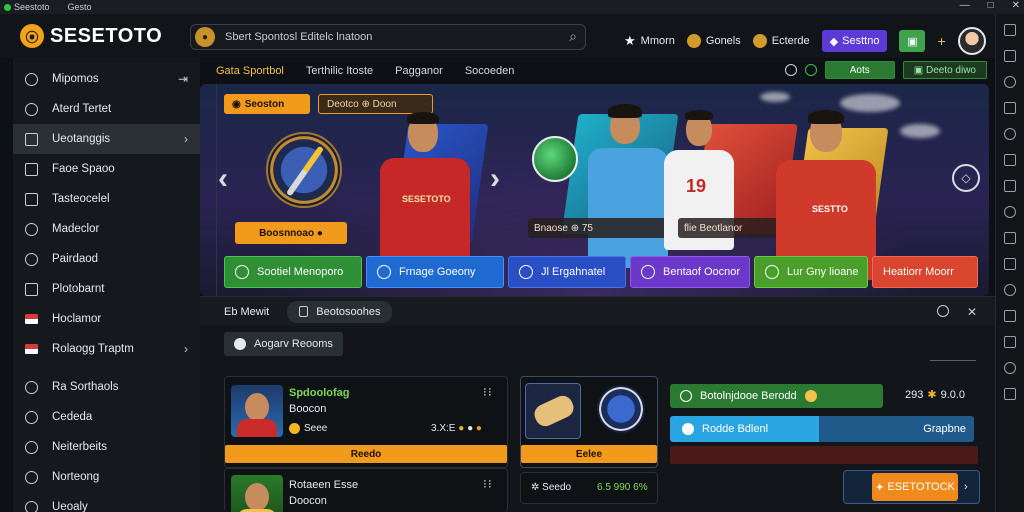 The width and height of the screenshot is (1024, 512). I want to click on chevron-left-icon: ‹, so click(223, 179).